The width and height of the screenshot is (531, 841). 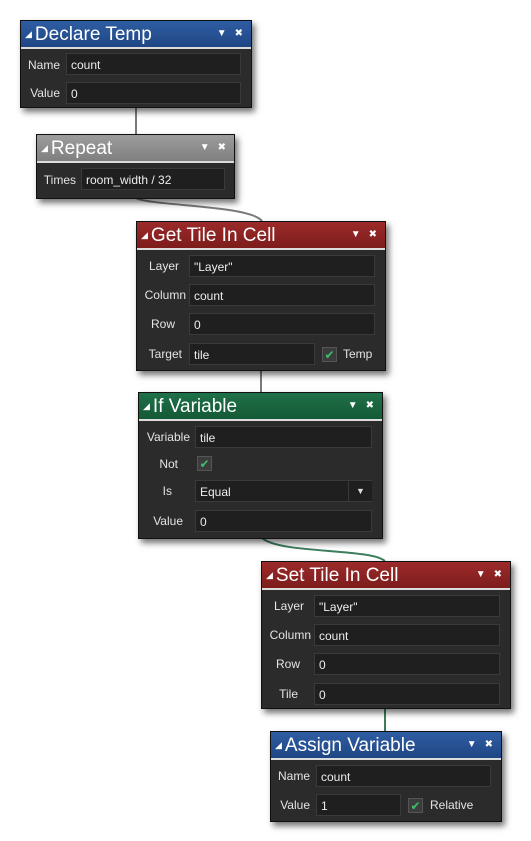 What do you see at coordinates (168, 437) in the screenshot?
I see `variable-label: Variable` at bounding box center [168, 437].